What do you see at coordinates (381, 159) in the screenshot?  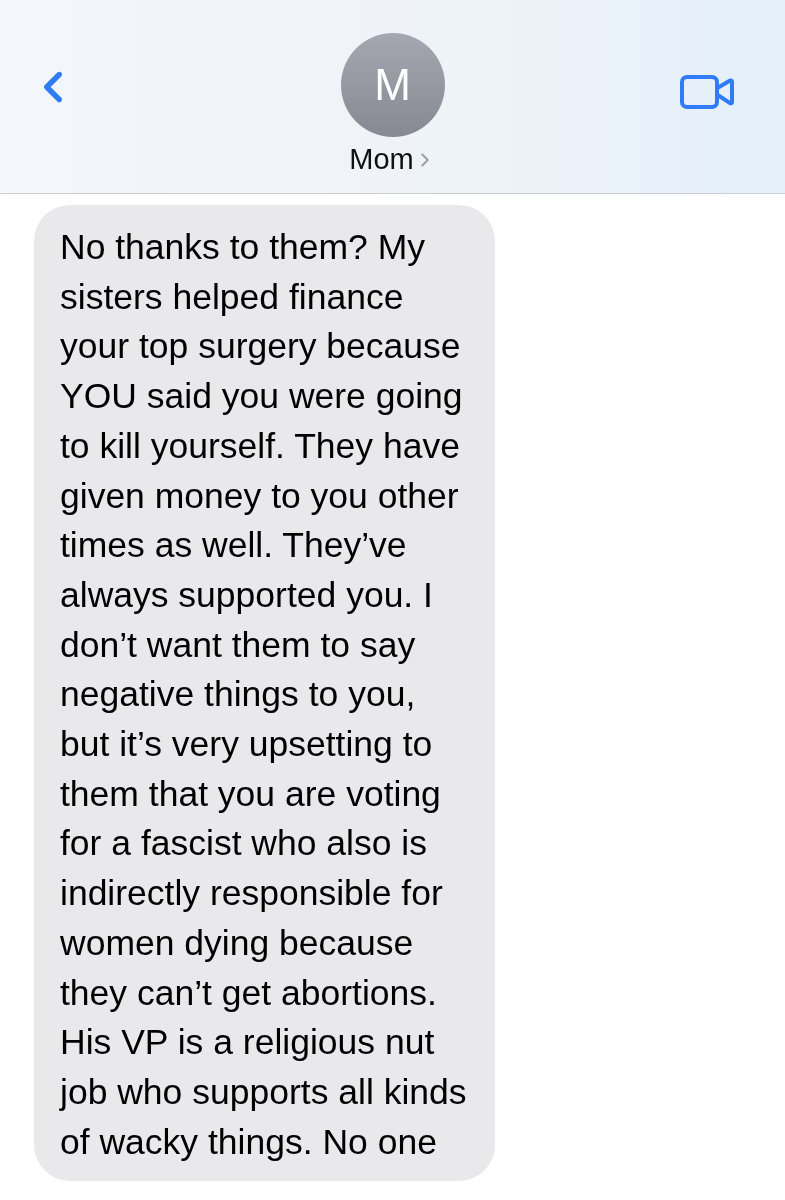 I see `contact-name: Mom` at bounding box center [381, 159].